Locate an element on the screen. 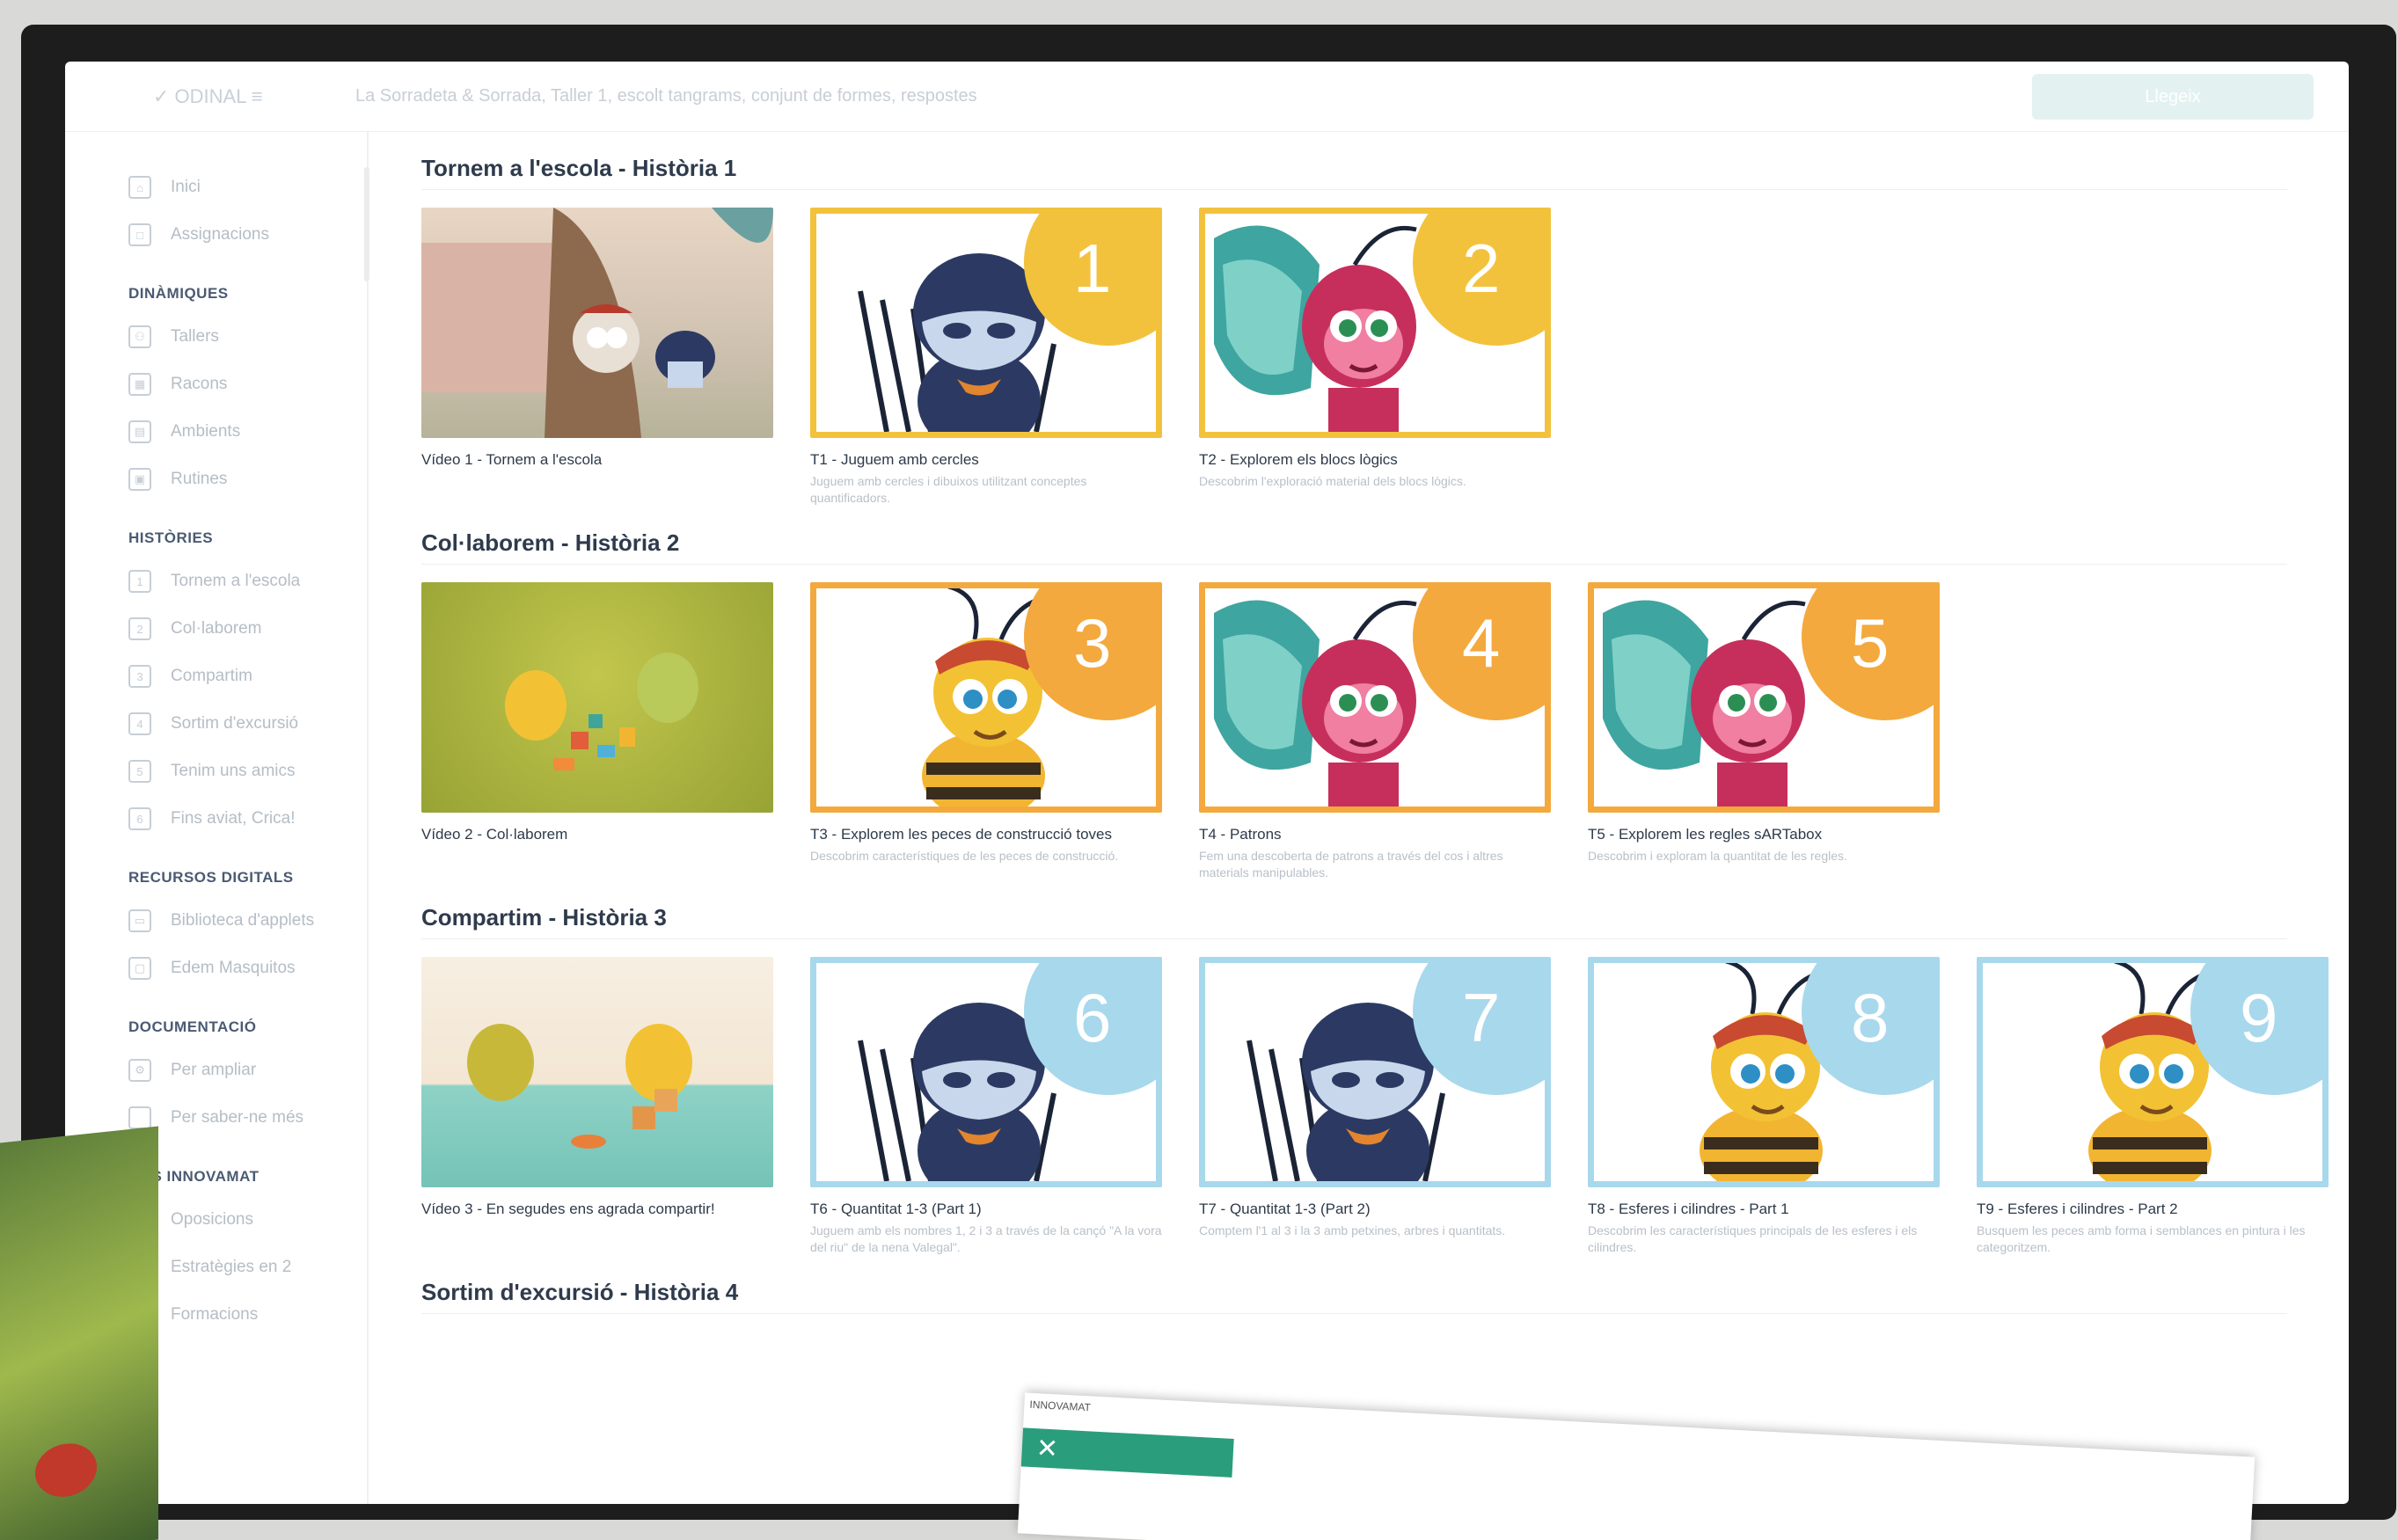  sidebar-item-racons: ▦ Racons is located at coordinates (248, 384).